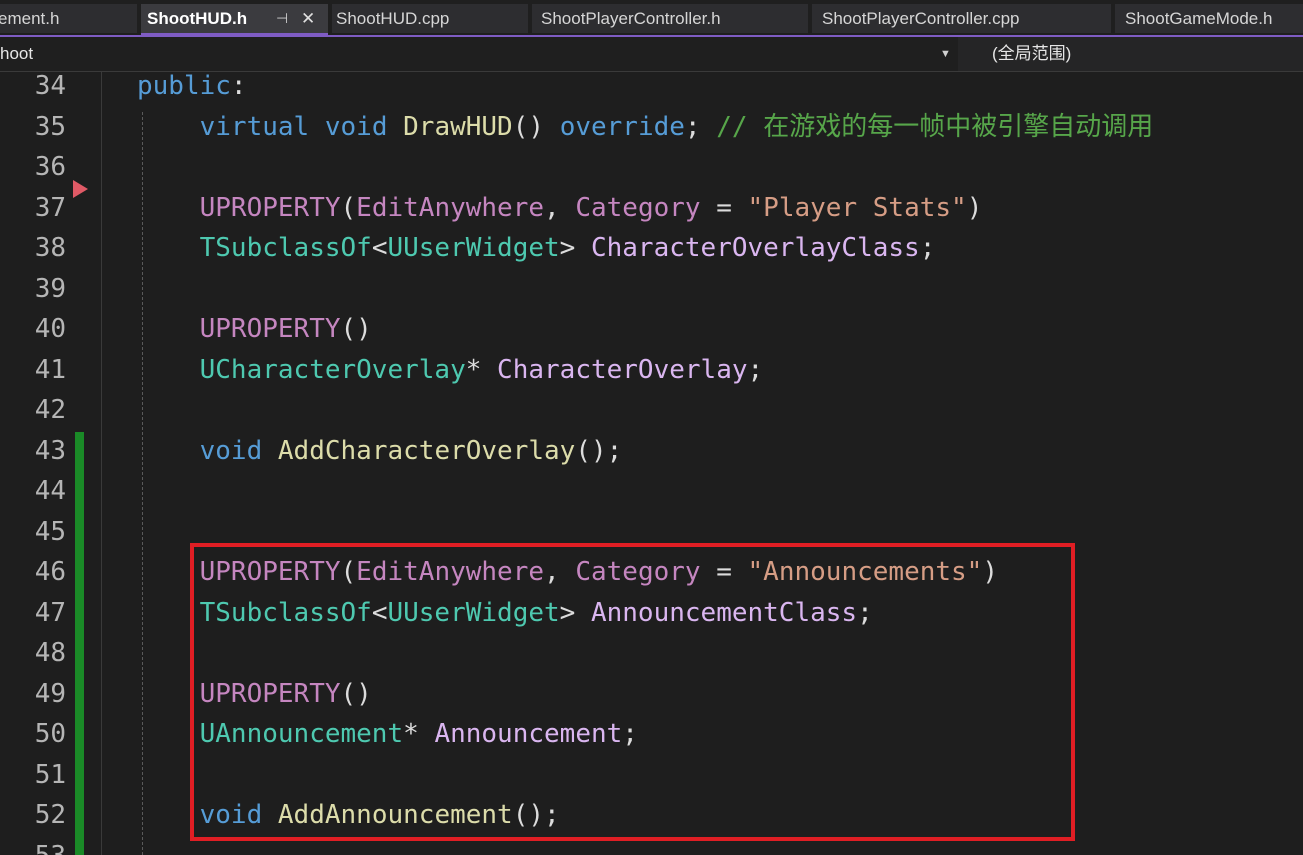  I want to click on tab-shootplayercontroller-h: ShootPlayerController.h, so click(670, 18).